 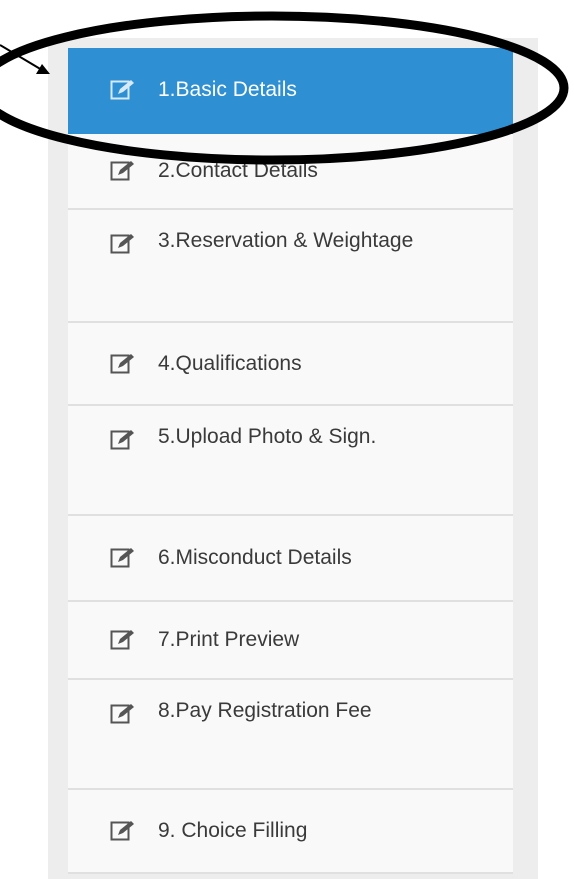 I want to click on menu-item-choice-filling: 9. Choice Filling, so click(x=290, y=832).